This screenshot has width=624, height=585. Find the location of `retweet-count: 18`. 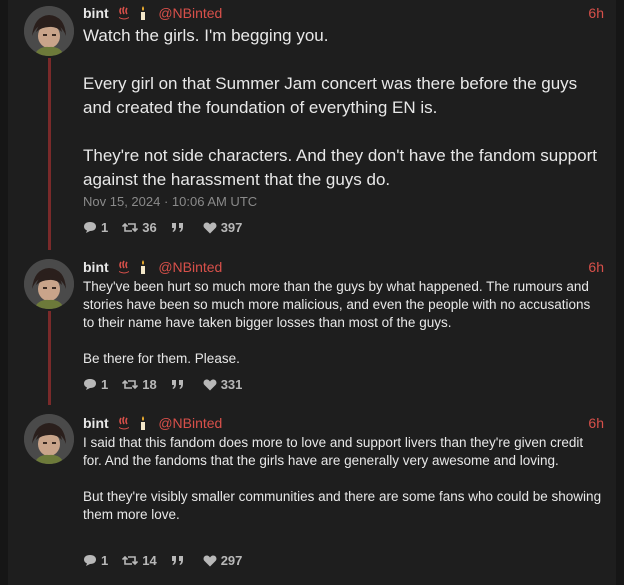

retweet-count: 18 is located at coordinates (149, 384).